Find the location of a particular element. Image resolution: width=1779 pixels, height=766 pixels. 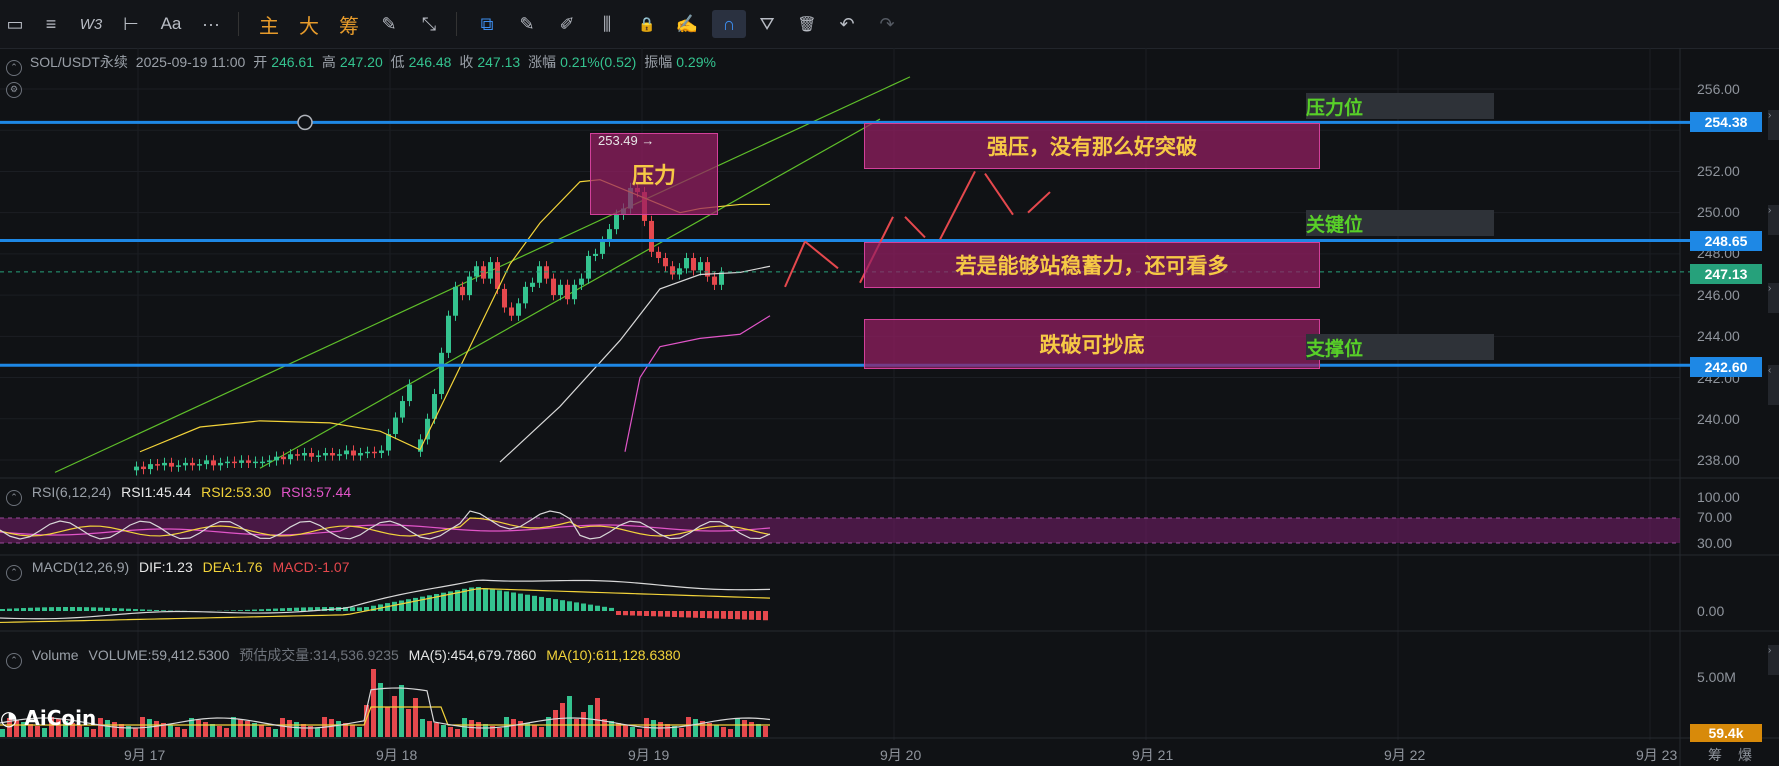

amp-label: 振幅 is located at coordinates (658, 62).